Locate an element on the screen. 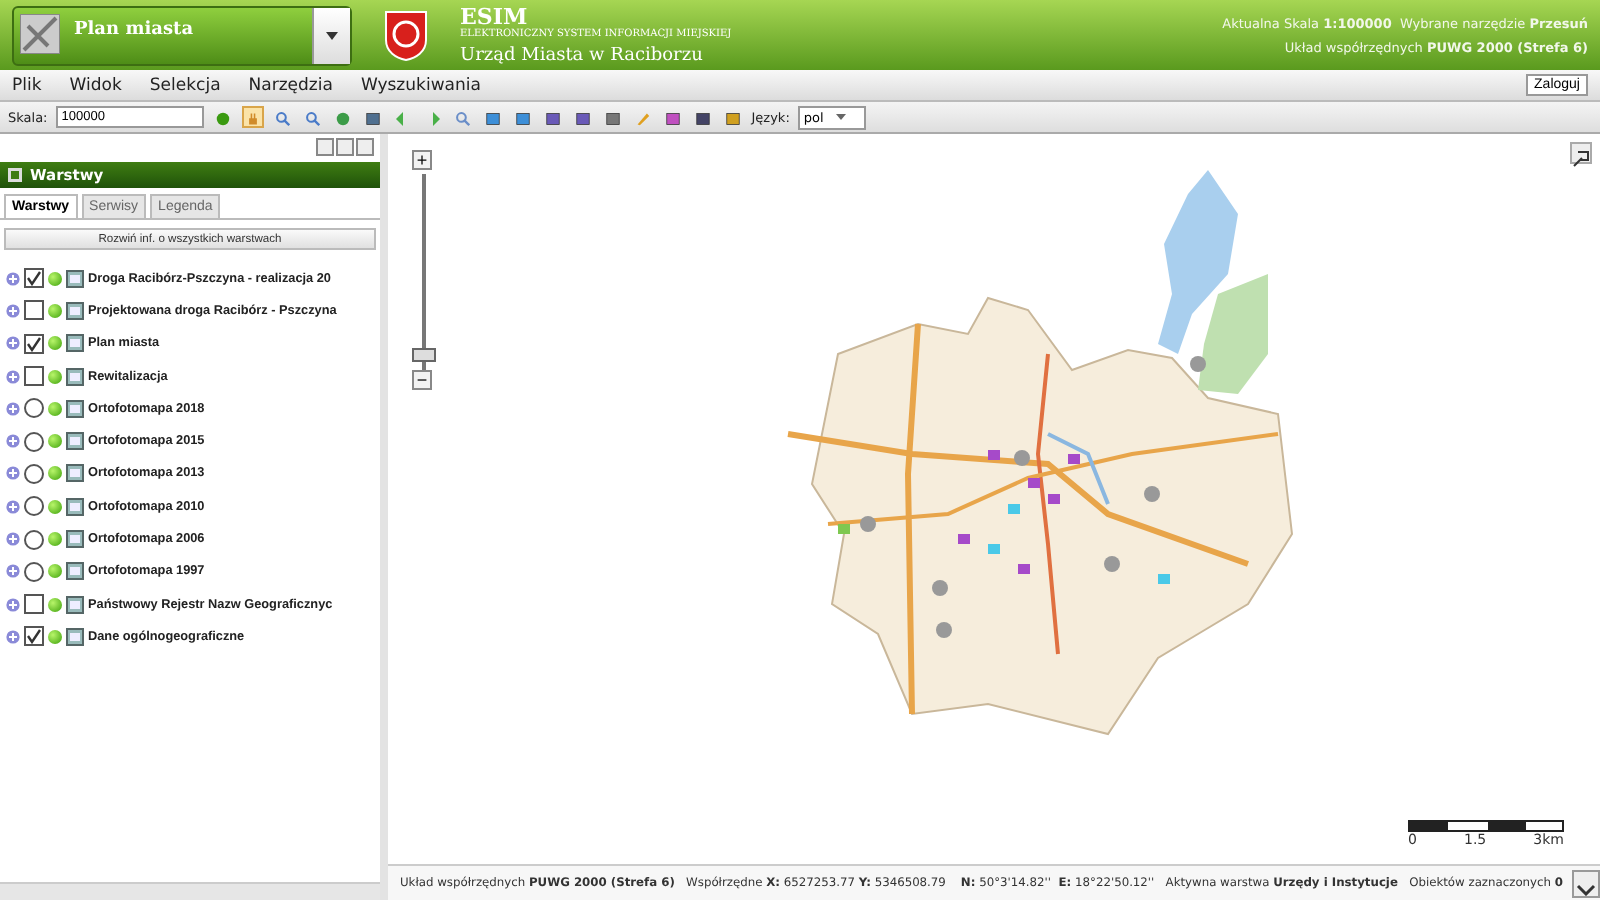 This screenshot has width=1600, height=900. pencil-icon is located at coordinates (642, 119).